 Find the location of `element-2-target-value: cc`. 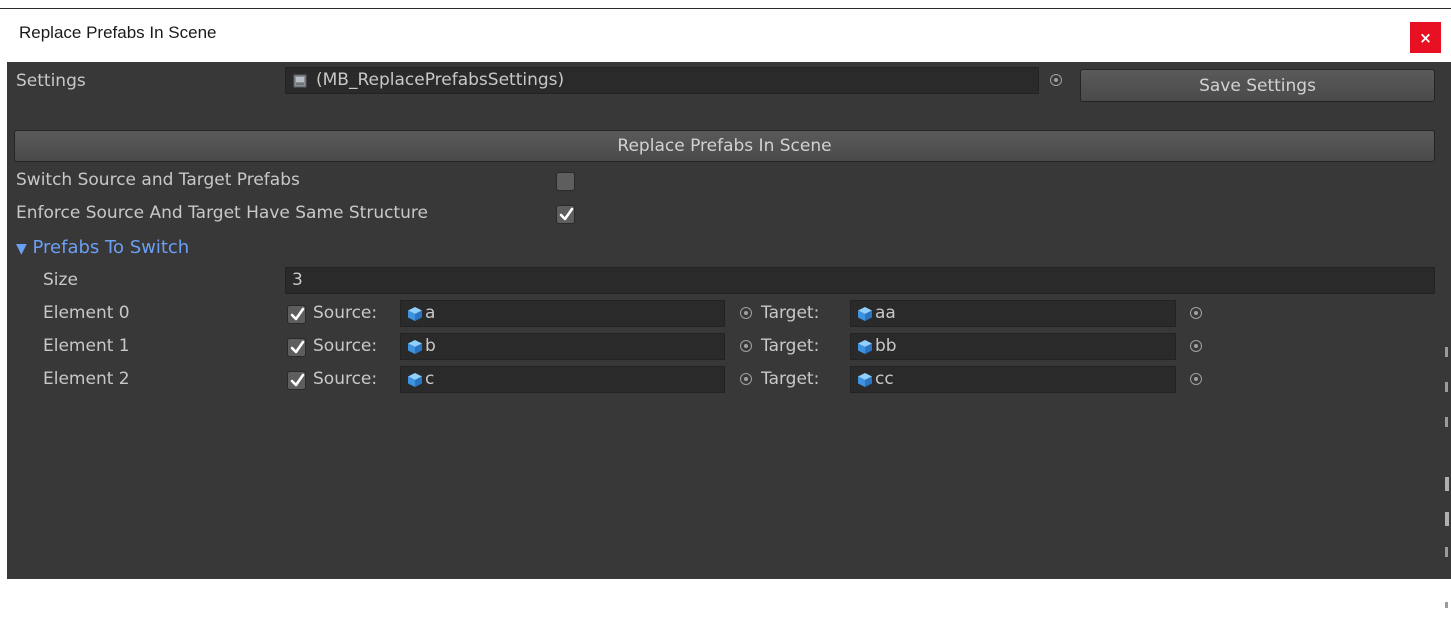

element-2-target-value: cc is located at coordinates (884, 379).